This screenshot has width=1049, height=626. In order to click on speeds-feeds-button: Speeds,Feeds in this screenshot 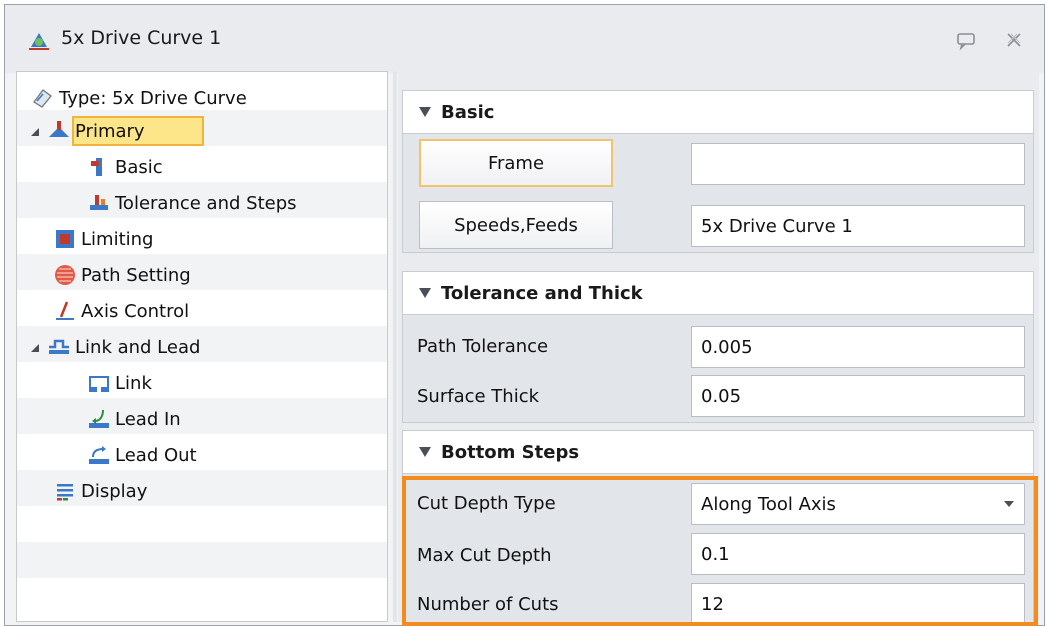, I will do `click(516, 225)`.